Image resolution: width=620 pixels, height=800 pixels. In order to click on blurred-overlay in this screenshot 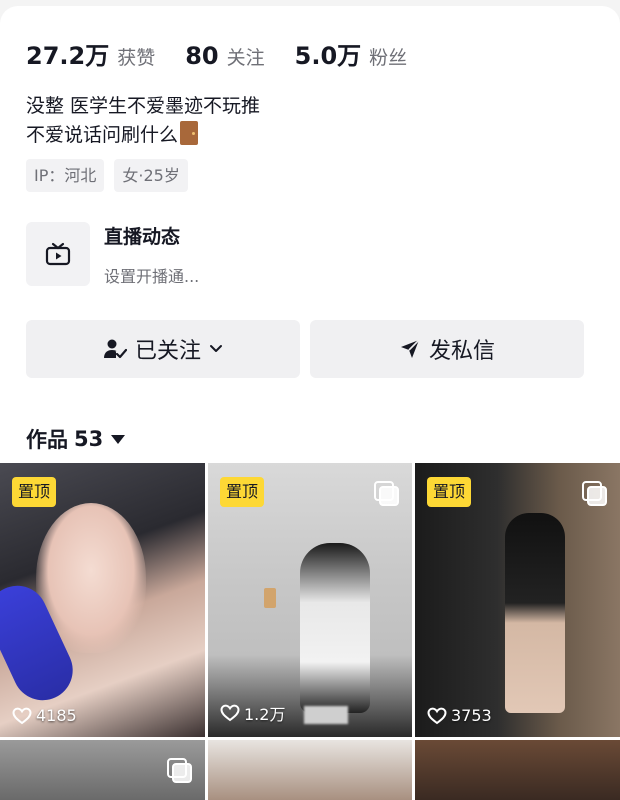, I will do `click(326, 715)`.